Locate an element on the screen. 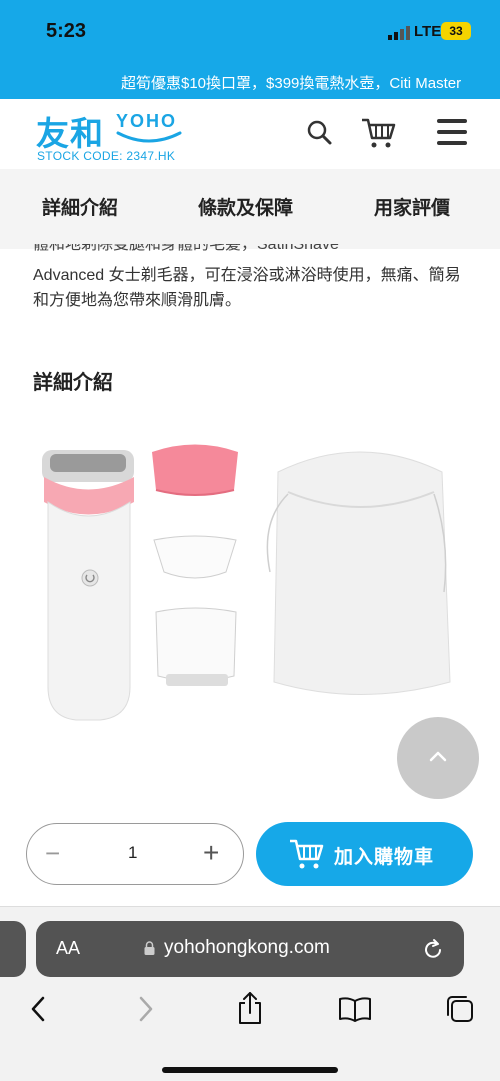  chevron-up-icon is located at coordinates (438, 756).